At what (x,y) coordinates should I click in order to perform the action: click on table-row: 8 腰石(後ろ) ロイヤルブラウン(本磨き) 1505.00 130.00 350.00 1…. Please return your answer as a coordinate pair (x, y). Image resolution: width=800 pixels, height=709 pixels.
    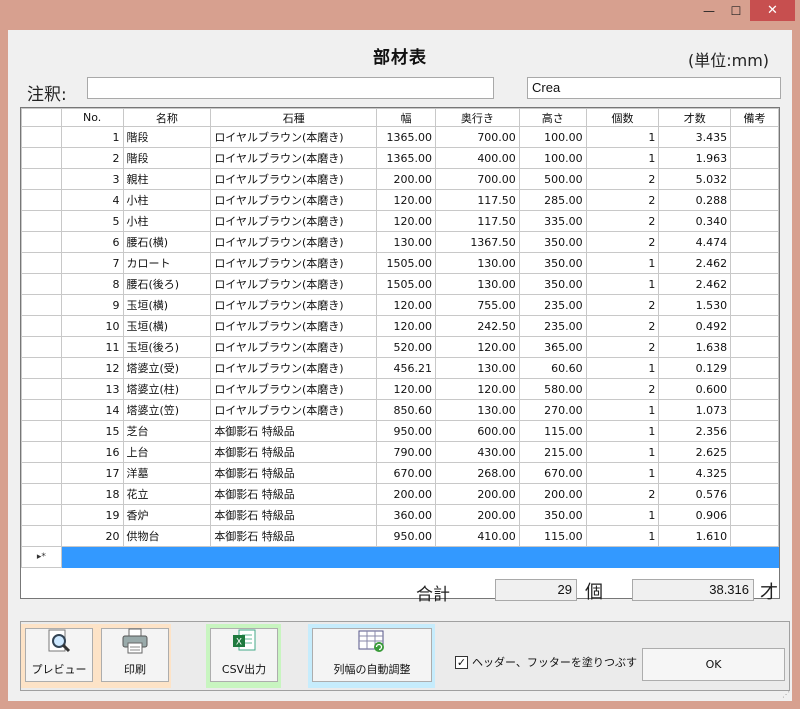
    Looking at the image, I should click on (400, 284).